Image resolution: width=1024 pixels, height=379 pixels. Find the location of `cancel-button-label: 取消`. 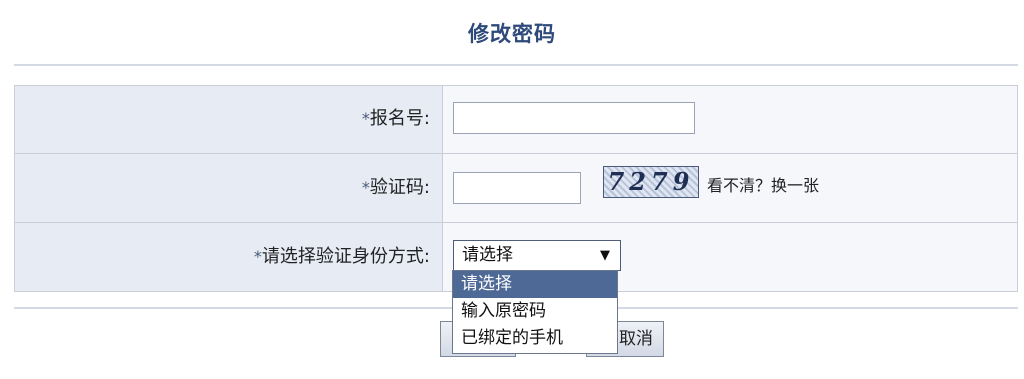

cancel-button-label: 取消 is located at coordinates (636, 339).